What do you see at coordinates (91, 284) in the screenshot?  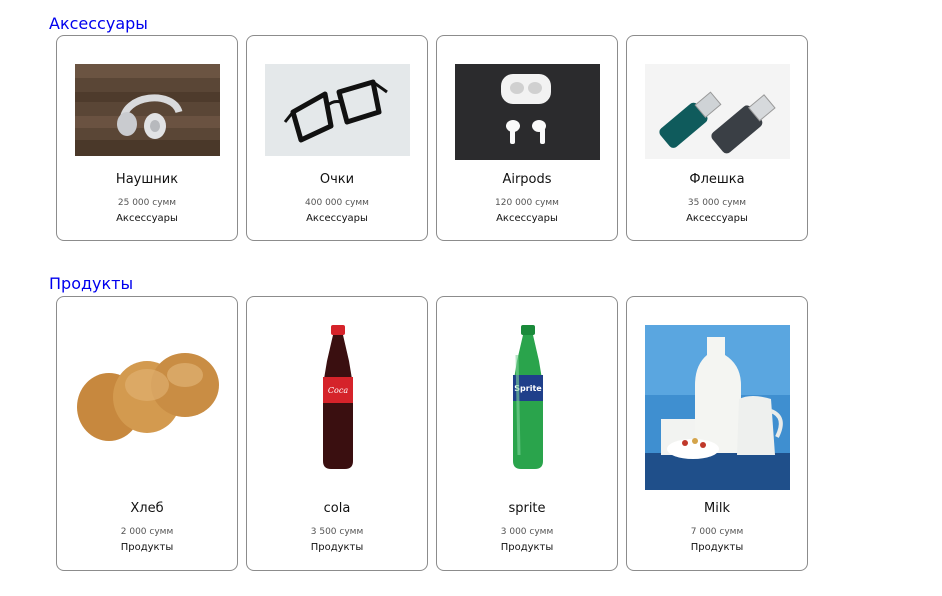 I see `section-title-products: Продукты` at bounding box center [91, 284].